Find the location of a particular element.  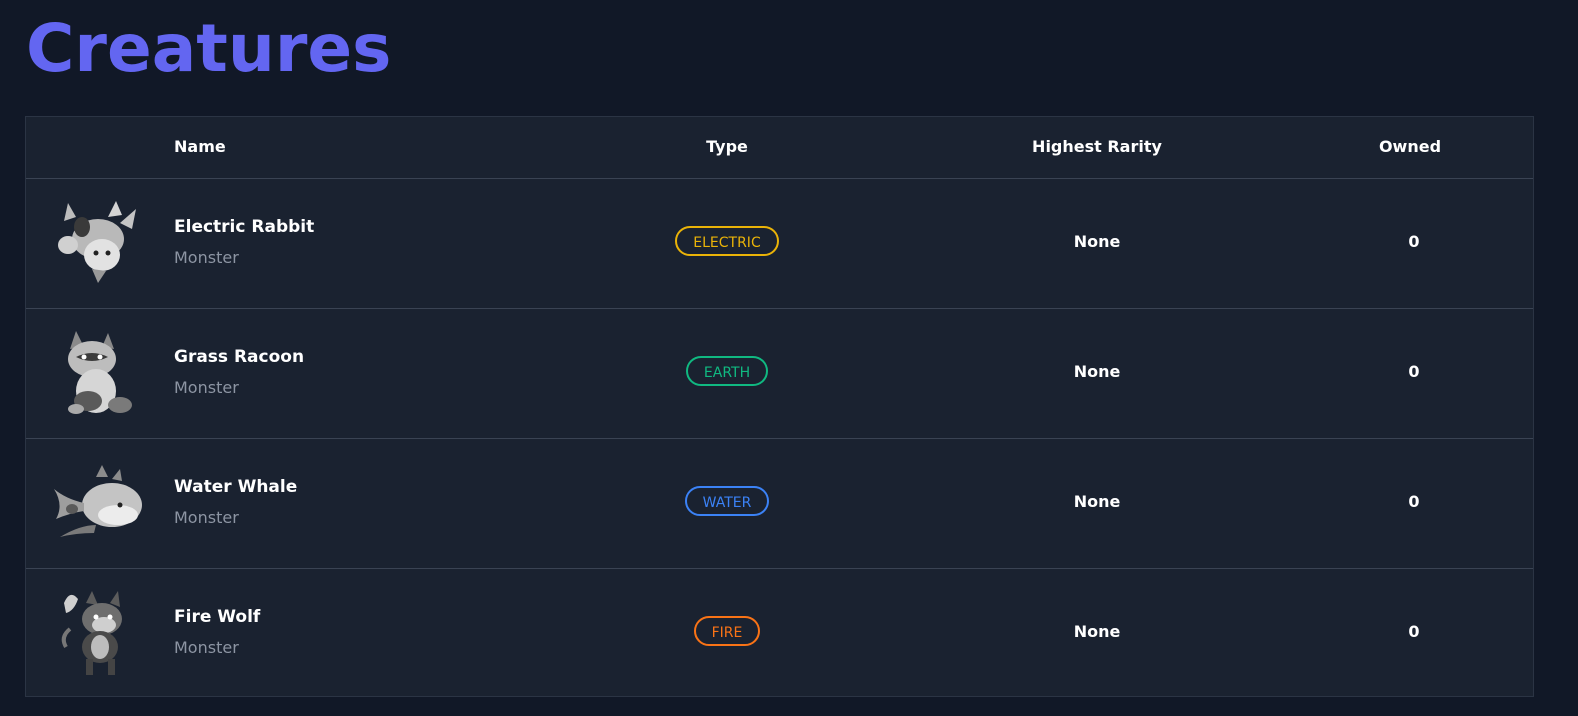

column-header-name: Name is located at coordinates (200, 147).